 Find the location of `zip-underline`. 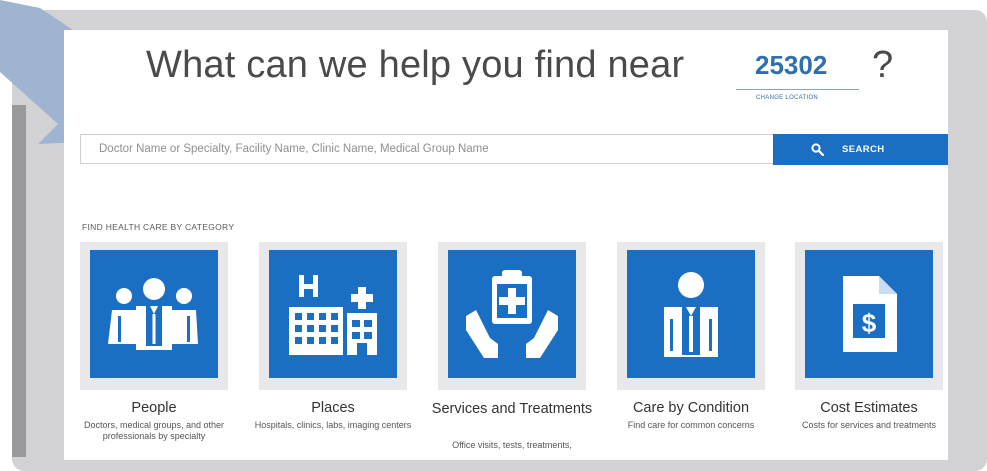

zip-underline is located at coordinates (797, 89).